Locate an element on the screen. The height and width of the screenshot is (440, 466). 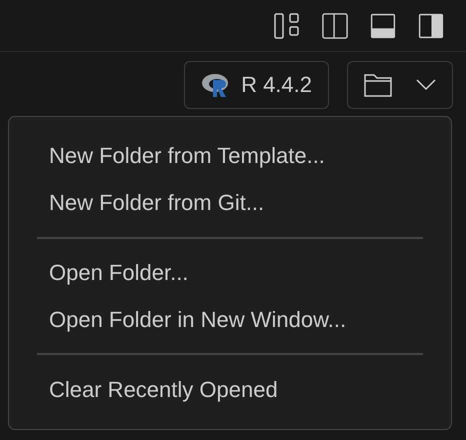
chevron-down-icon is located at coordinates (426, 85).